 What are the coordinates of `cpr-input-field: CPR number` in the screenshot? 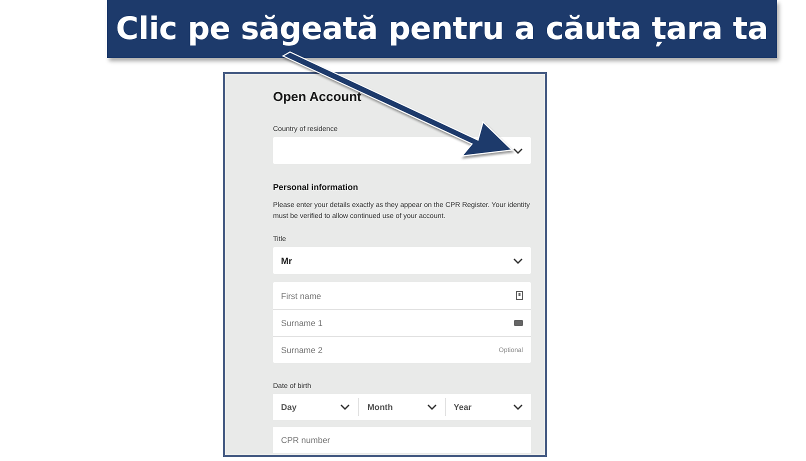 It's located at (402, 440).